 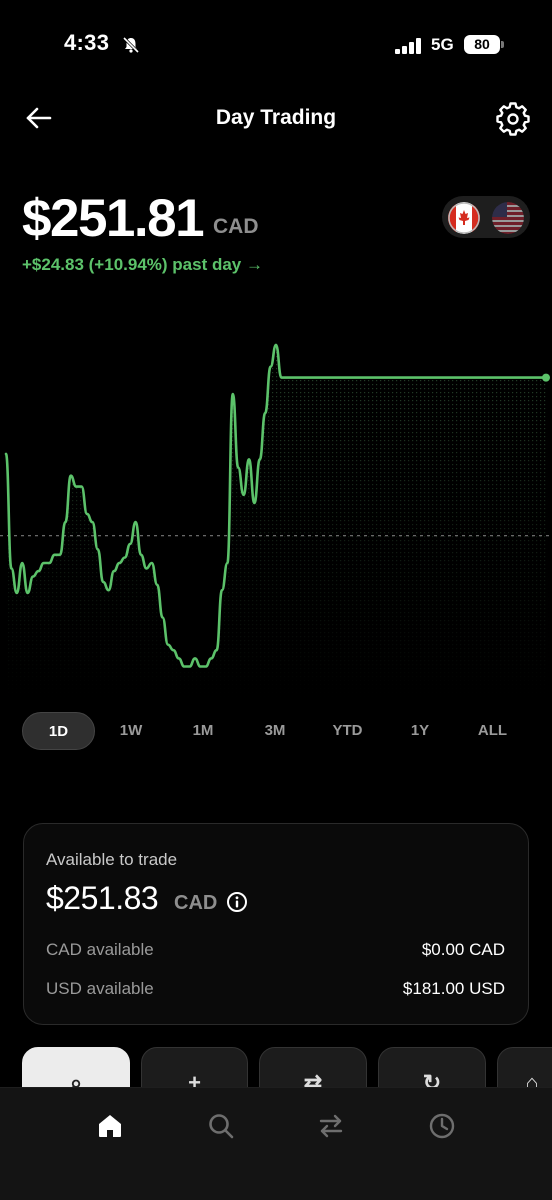 What do you see at coordinates (131, 731) in the screenshot?
I see `range-1w: 1W` at bounding box center [131, 731].